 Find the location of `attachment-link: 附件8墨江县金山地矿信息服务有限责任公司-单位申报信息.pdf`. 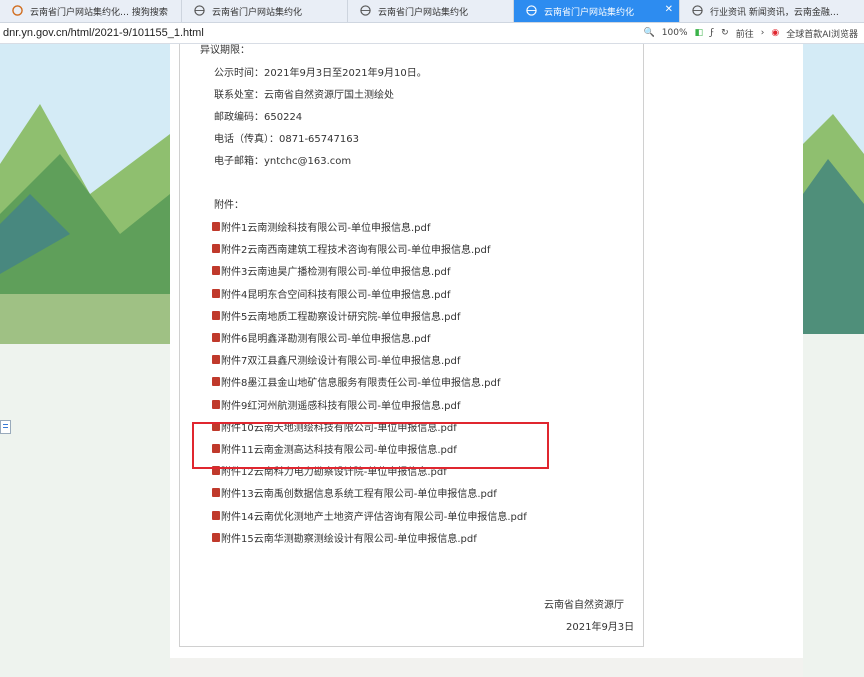

attachment-link: 附件8墨江县金山地矿信息服务有限责任公司-单位申报信息.pdf is located at coordinates (356, 381).